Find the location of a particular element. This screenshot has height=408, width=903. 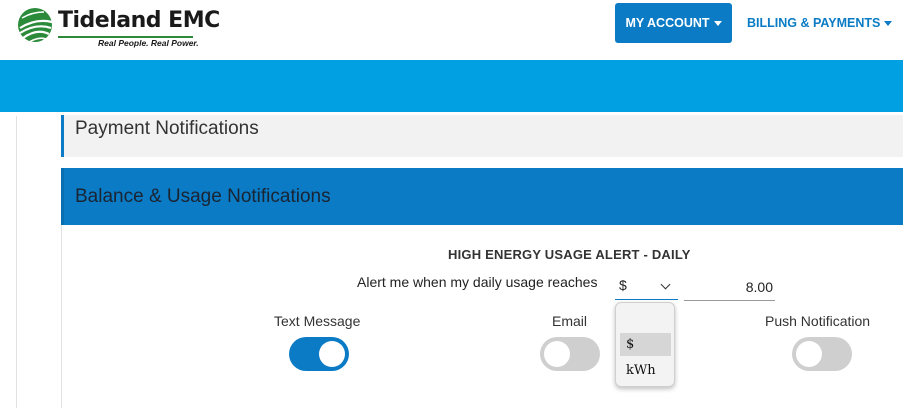

push-notification-toggle is located at coordinates (822, 354).